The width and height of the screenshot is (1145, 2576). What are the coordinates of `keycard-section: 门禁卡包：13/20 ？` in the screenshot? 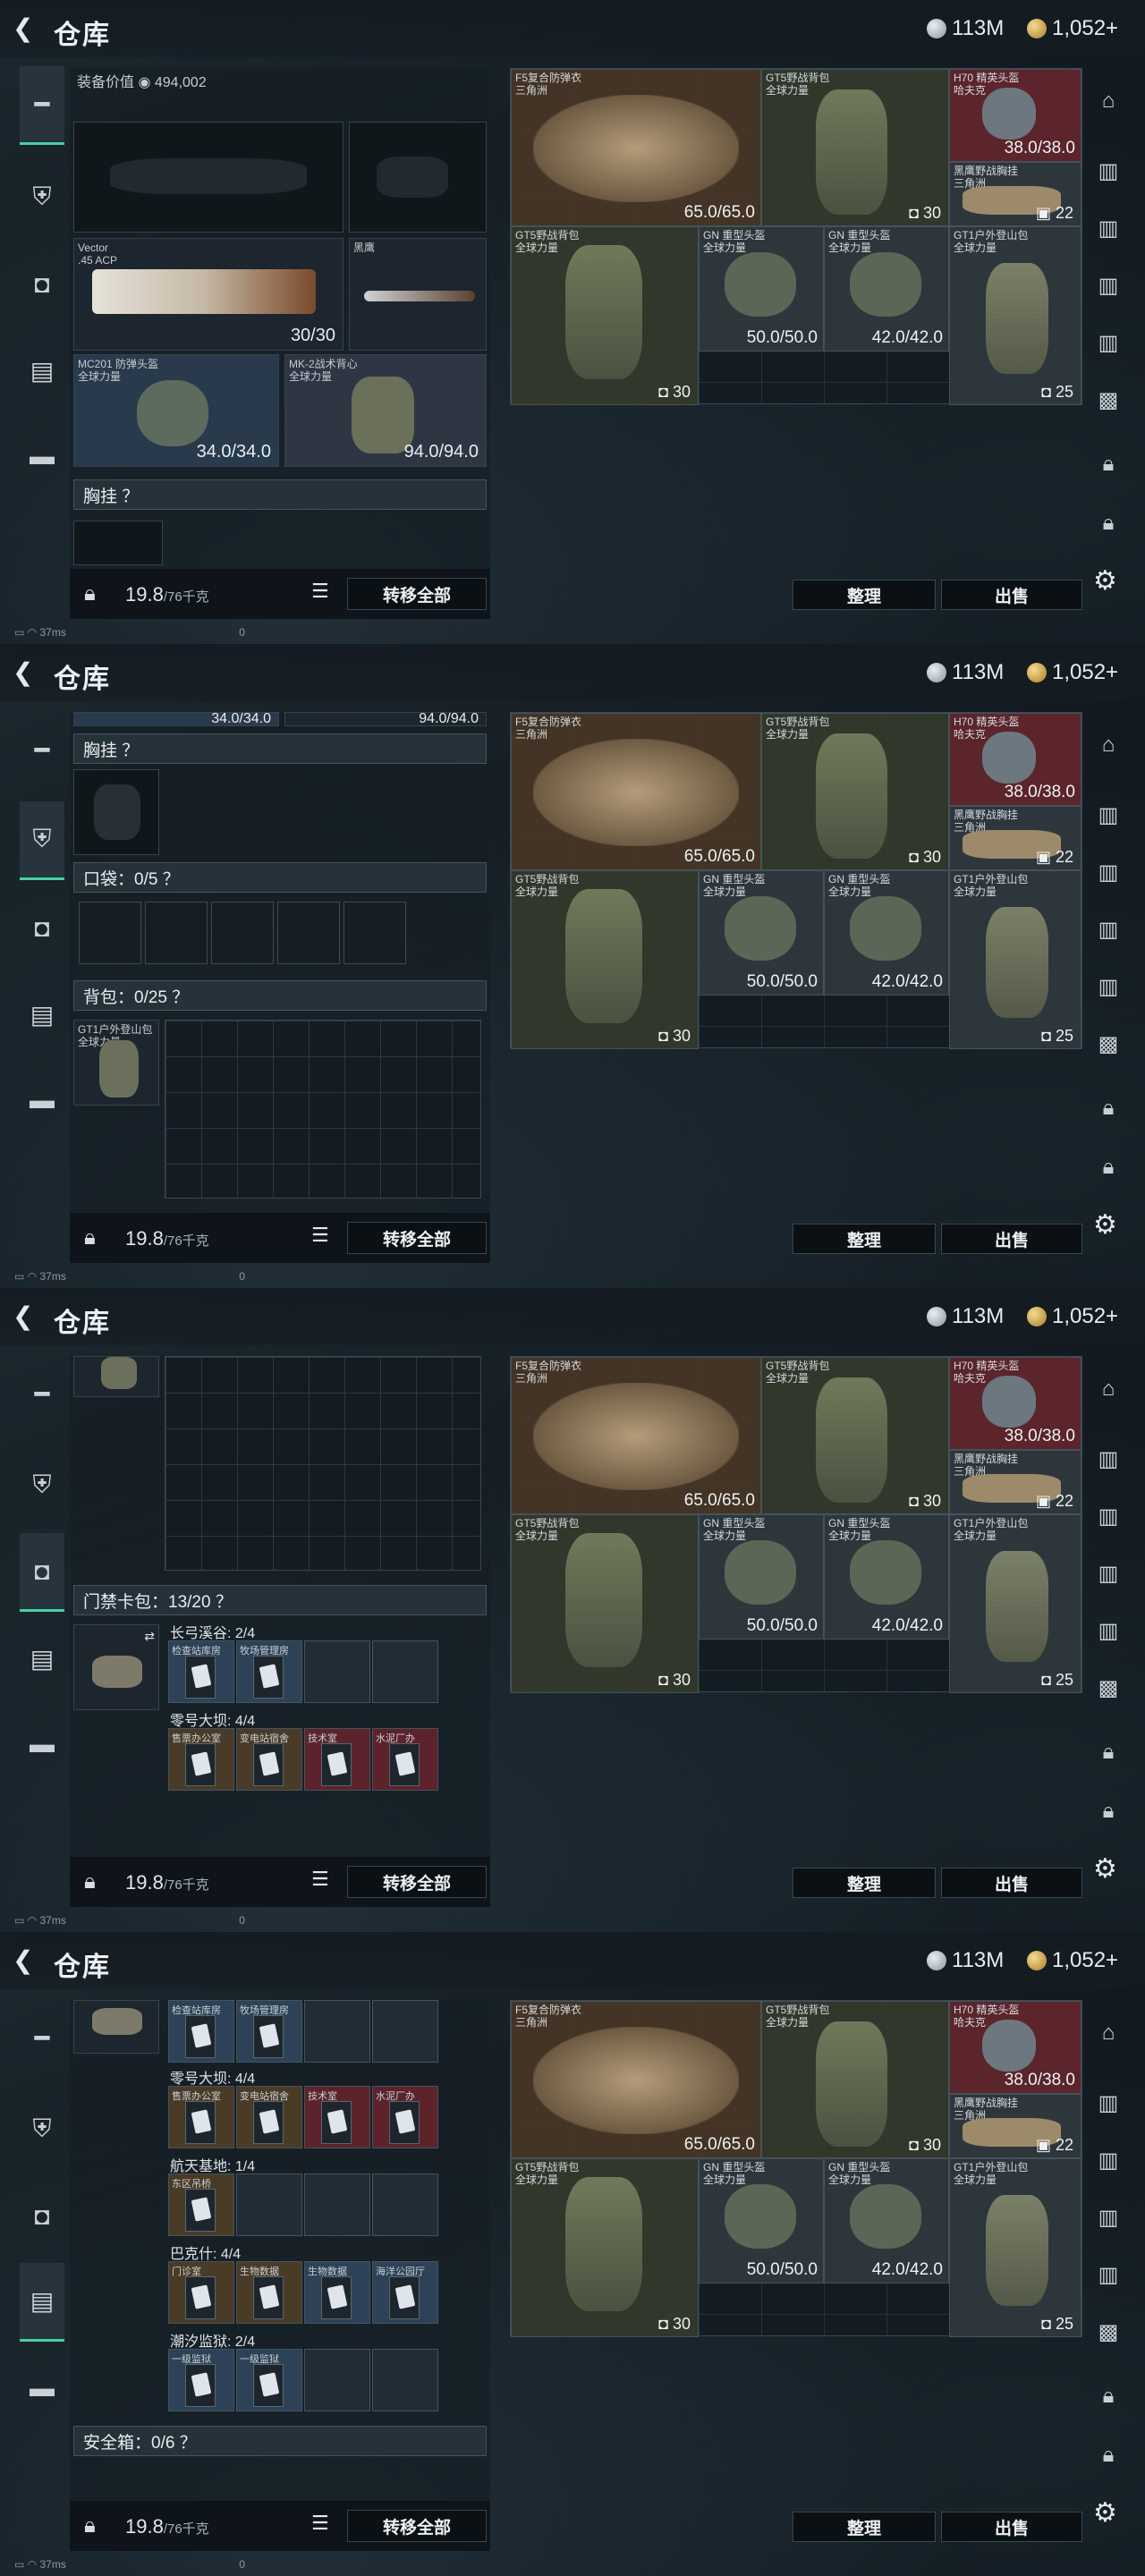 It's located at (280, 1600).